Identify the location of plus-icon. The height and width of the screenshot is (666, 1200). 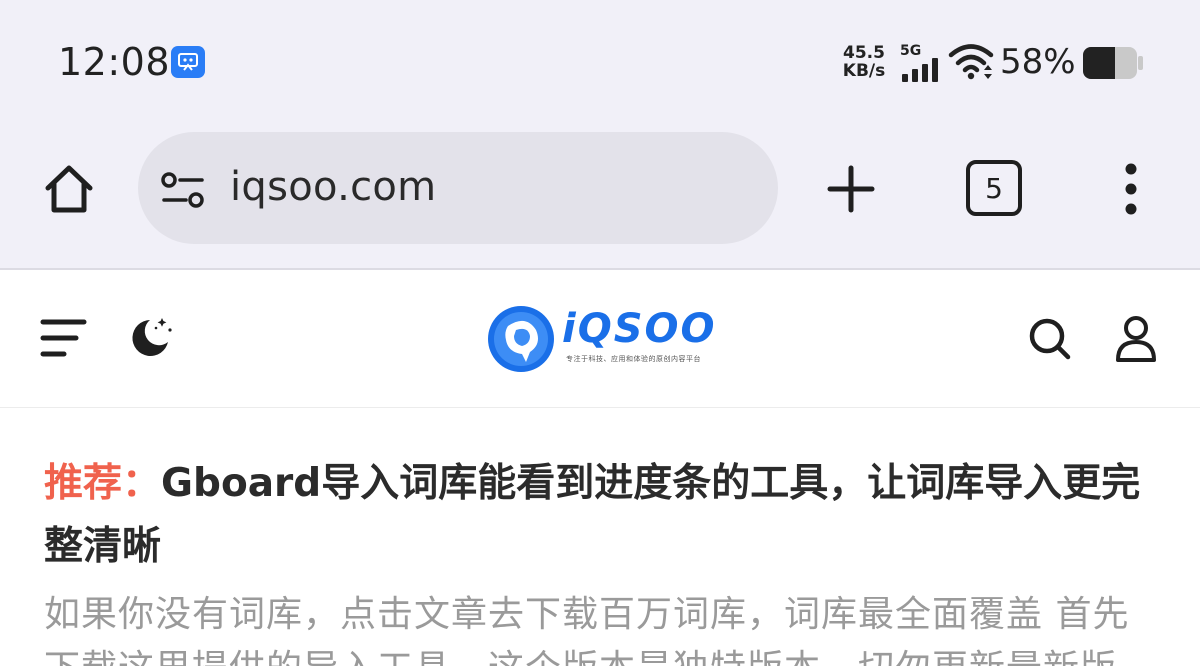
(851, 189).